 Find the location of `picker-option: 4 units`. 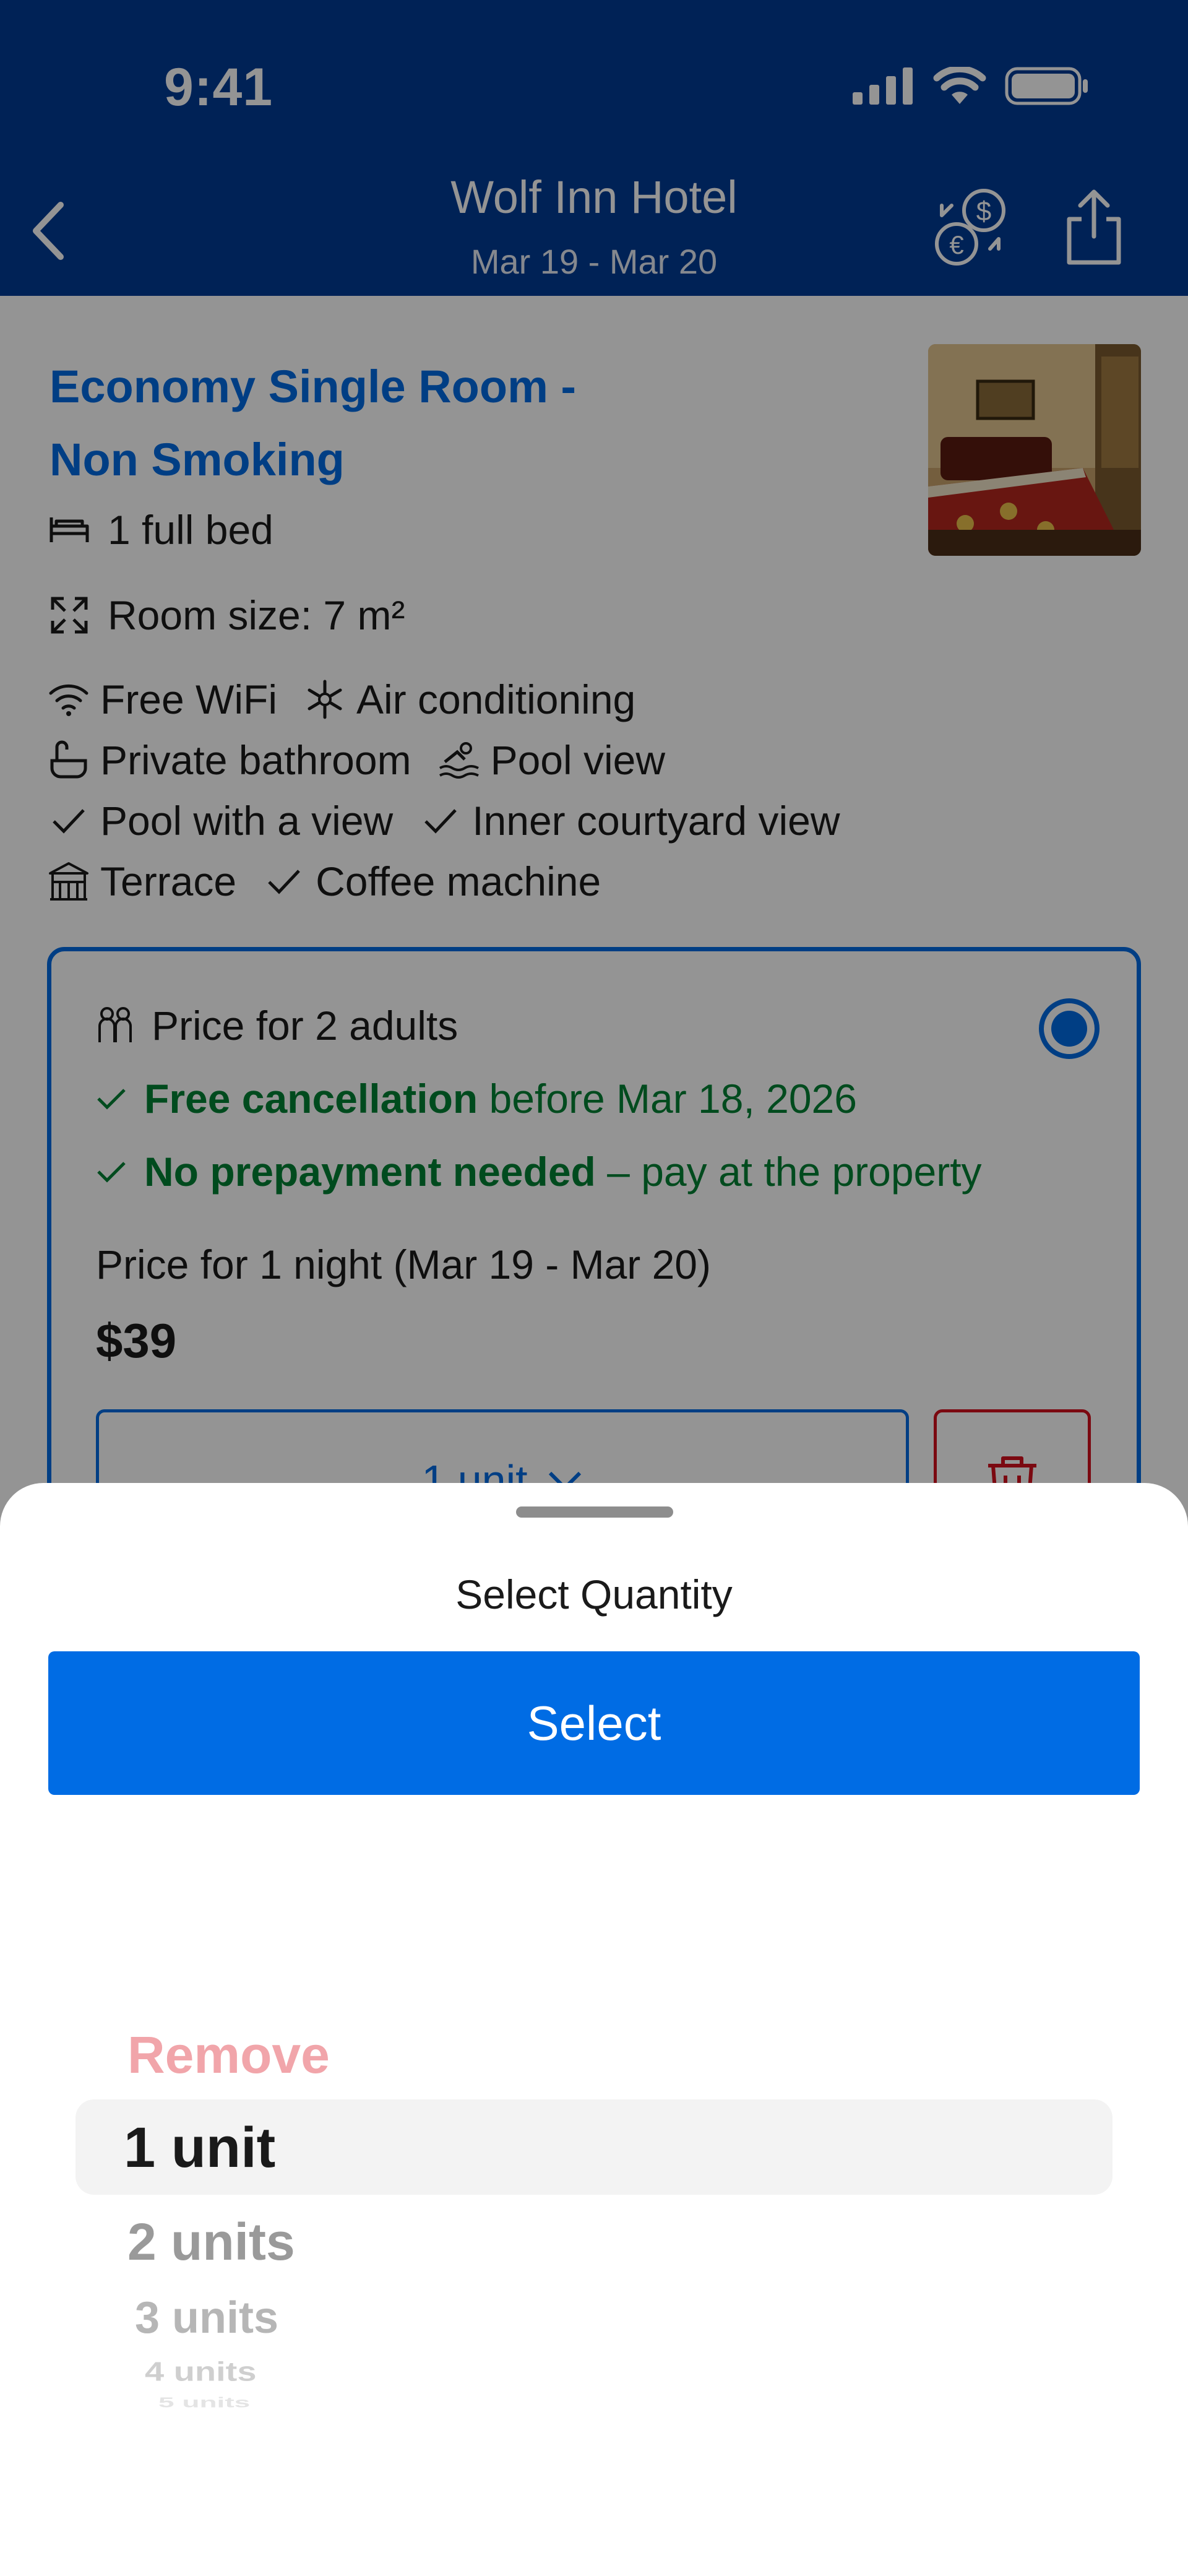

picker-option: 4 units is located at coordinates (200, 2371).